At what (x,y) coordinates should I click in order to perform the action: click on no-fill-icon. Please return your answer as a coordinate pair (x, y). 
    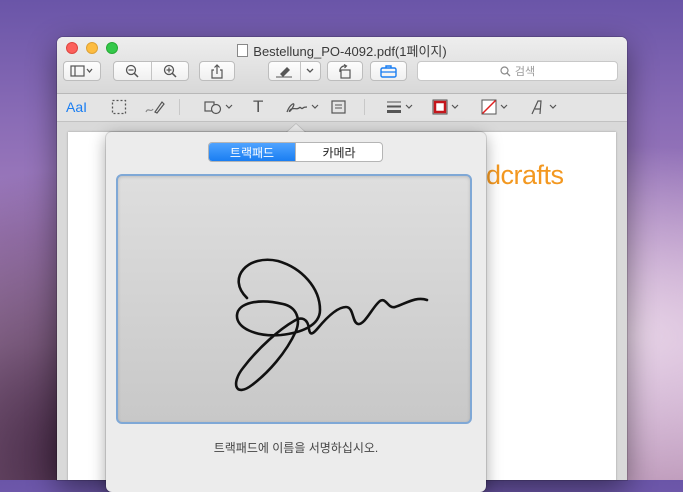
    Looking at the image, I should click on (489, 107).